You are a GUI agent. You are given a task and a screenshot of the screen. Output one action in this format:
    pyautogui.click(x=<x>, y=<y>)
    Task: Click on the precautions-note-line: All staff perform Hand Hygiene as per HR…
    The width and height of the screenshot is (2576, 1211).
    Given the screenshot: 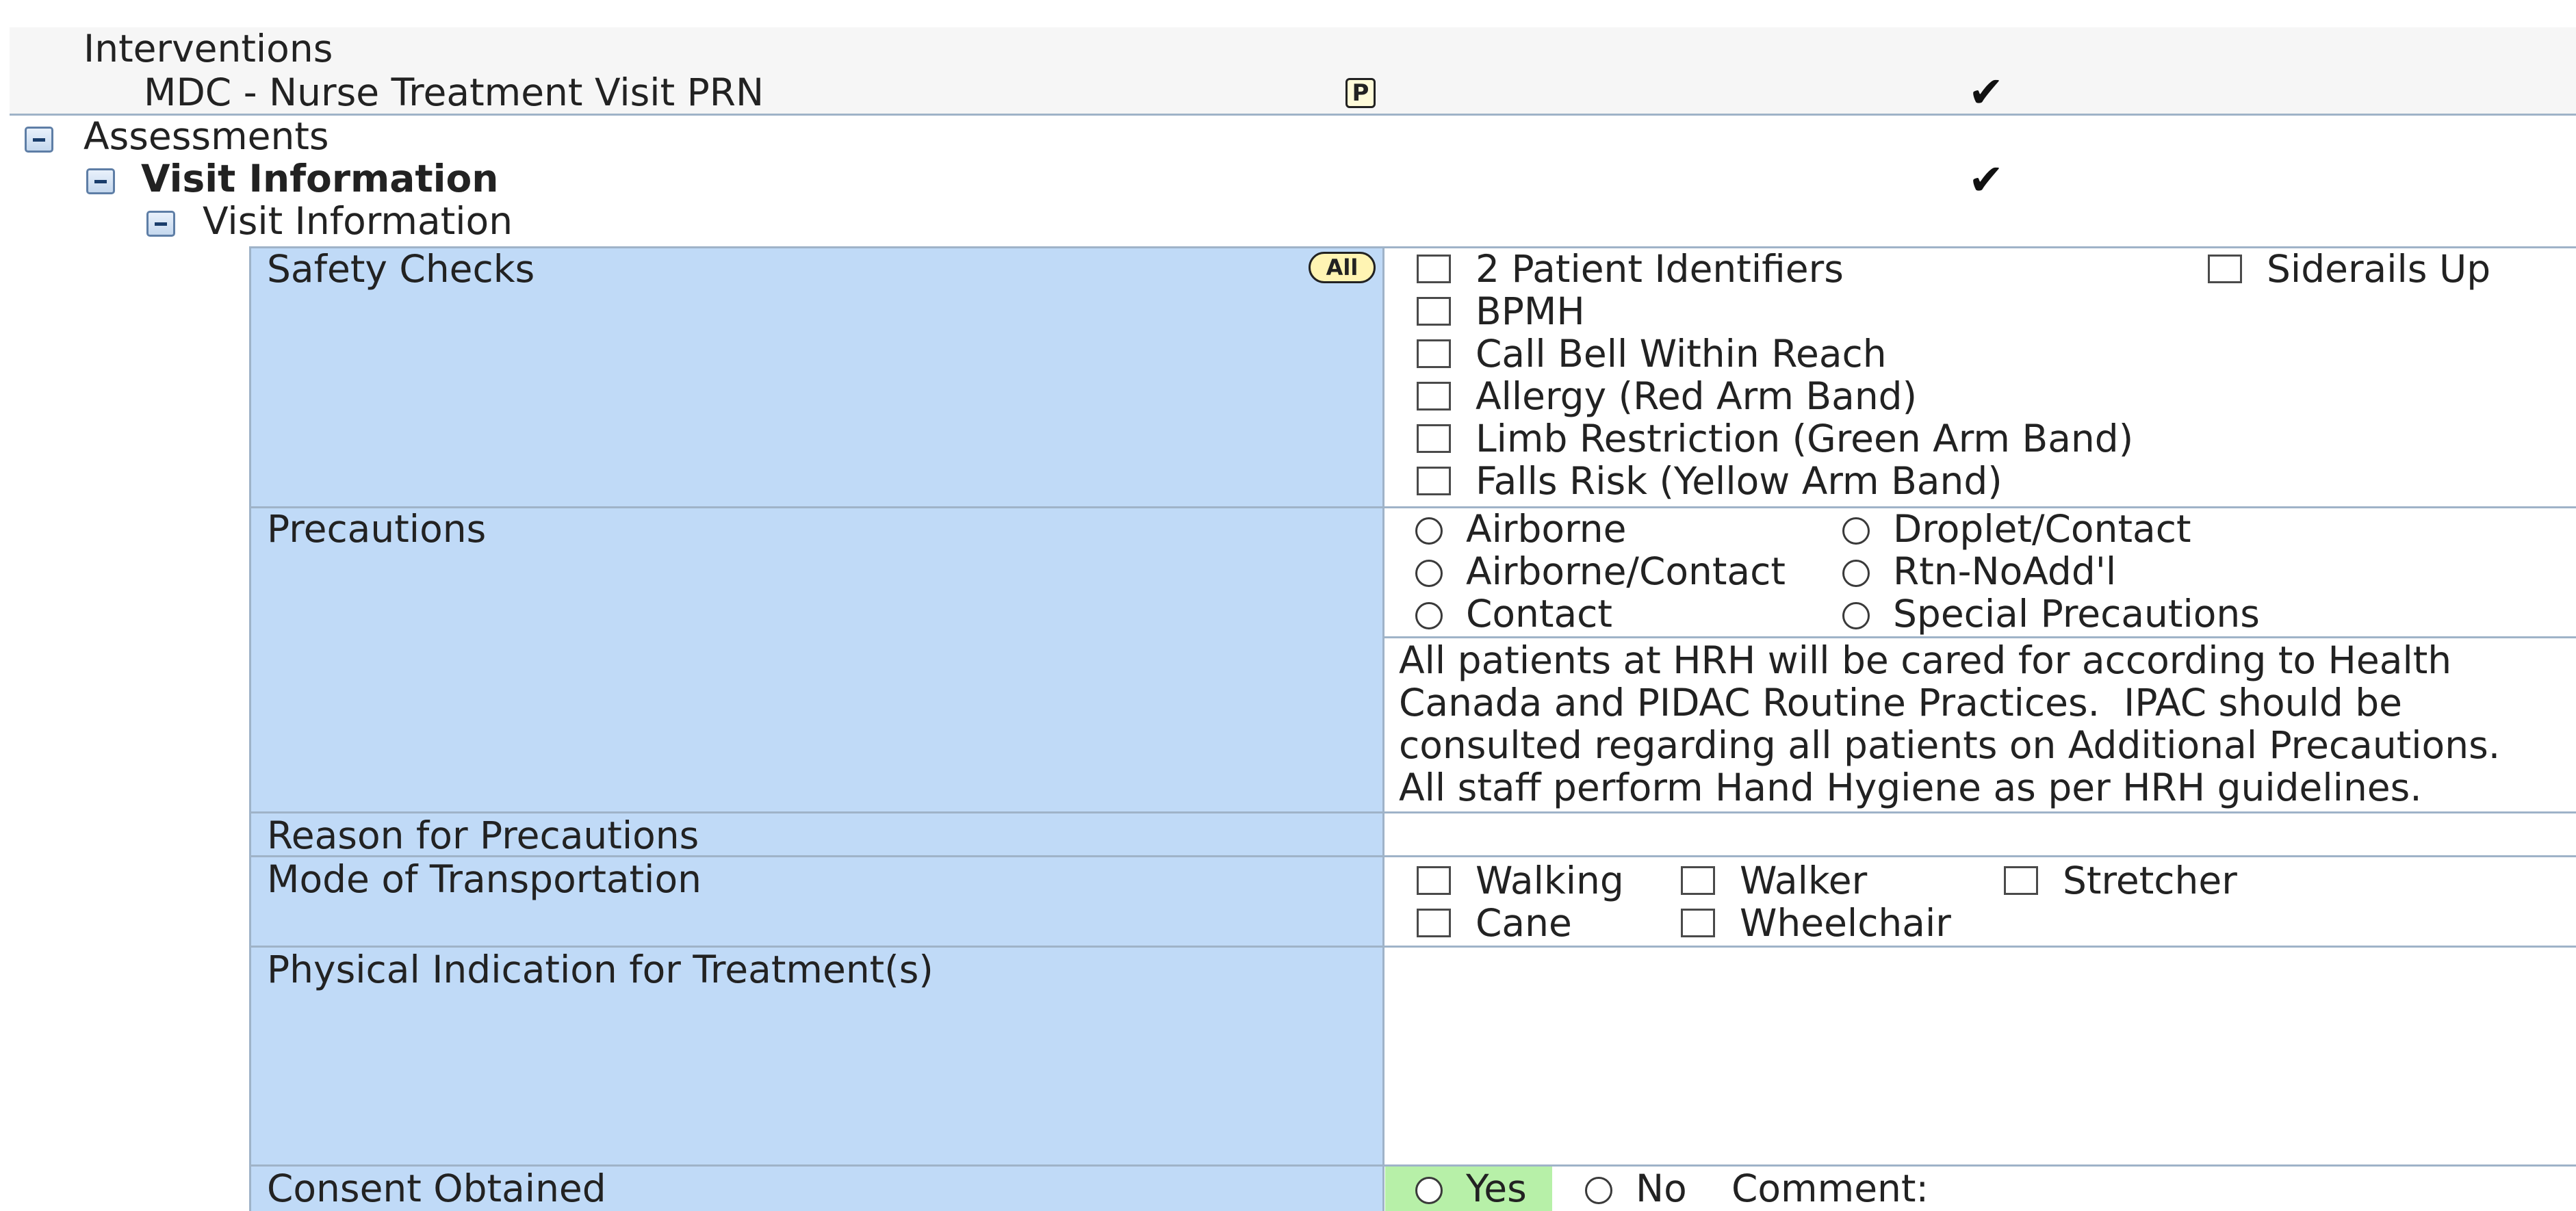 What is the action you would take?
    pyautogui.click(x=1910, y=787)
    